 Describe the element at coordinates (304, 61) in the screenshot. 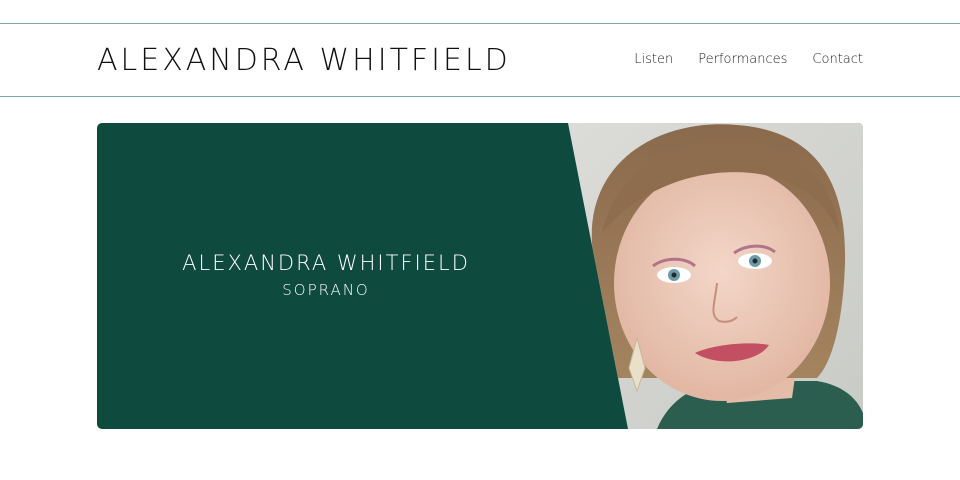

I see `site-logo: ALEXANDRA WHITFIELD` at that location.